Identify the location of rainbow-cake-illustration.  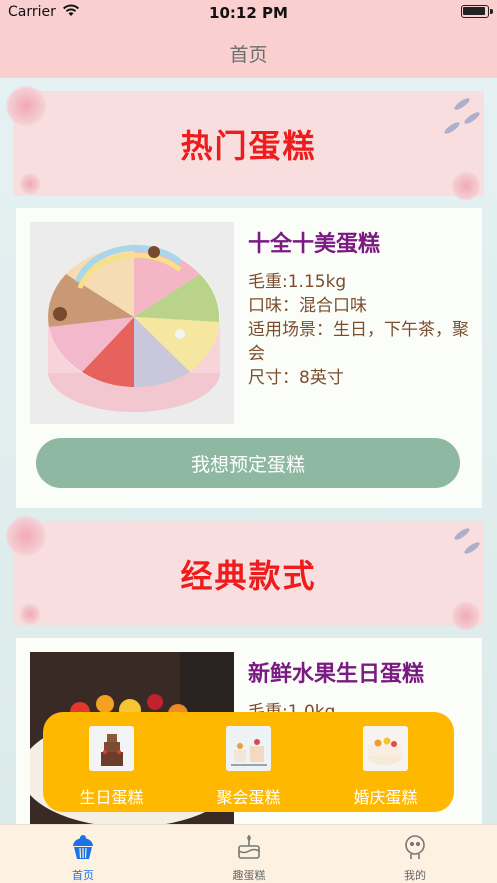
(132, 323).